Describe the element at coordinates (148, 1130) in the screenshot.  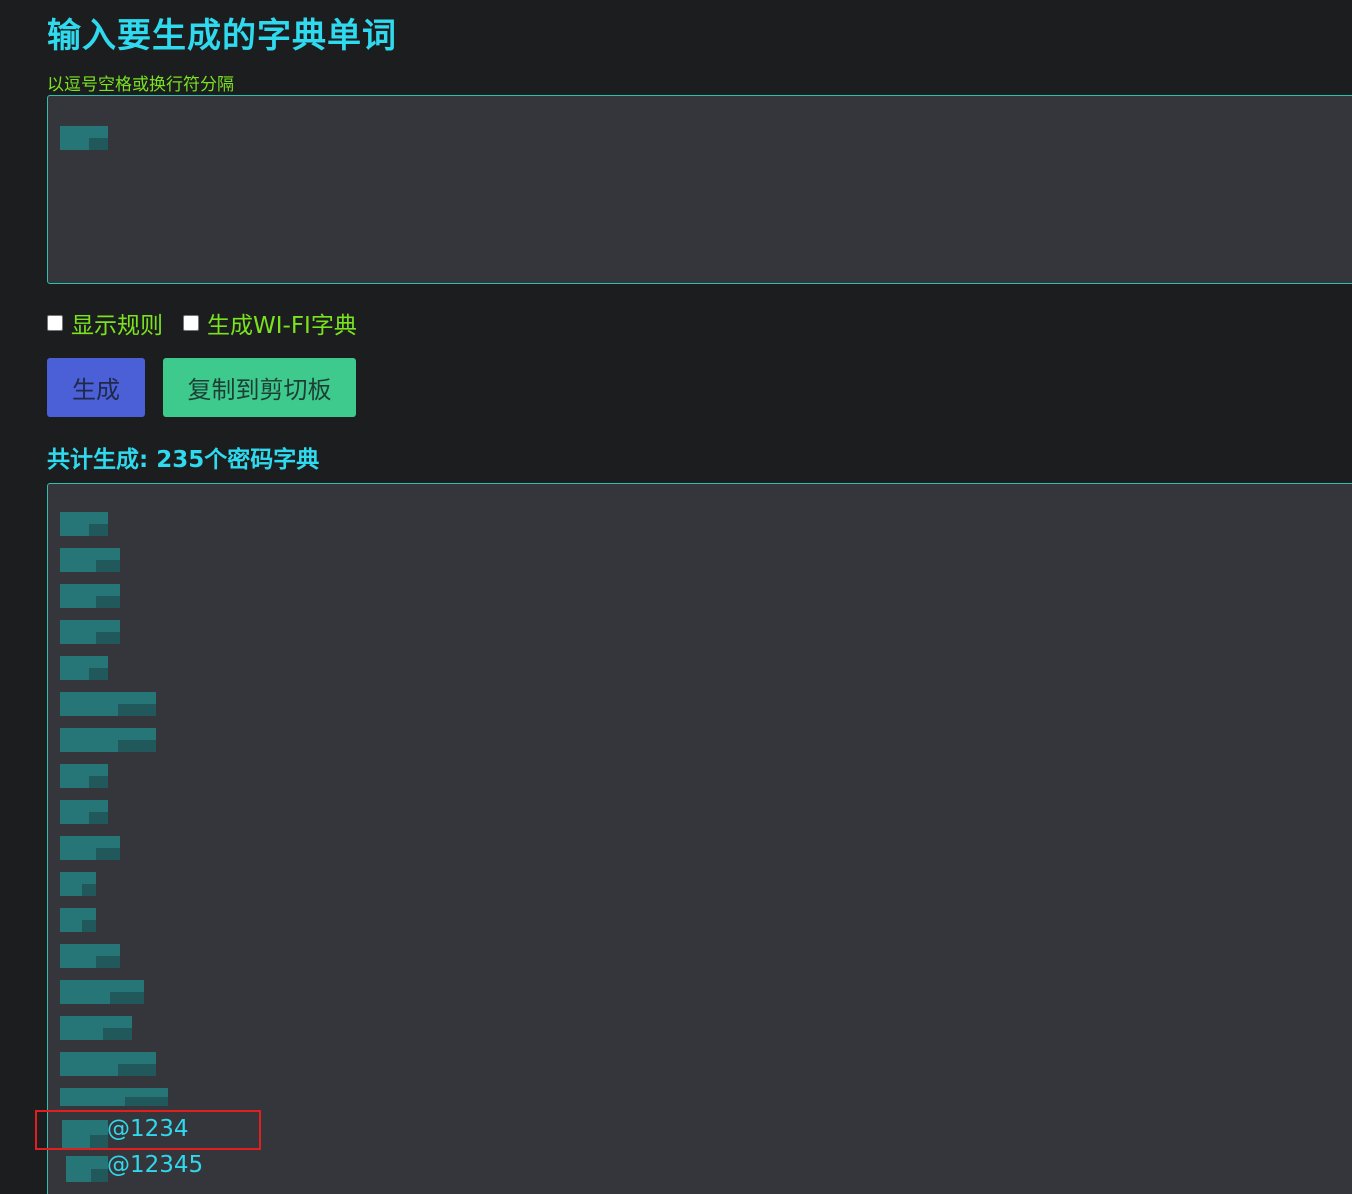
I see `highlight-box` at that location.